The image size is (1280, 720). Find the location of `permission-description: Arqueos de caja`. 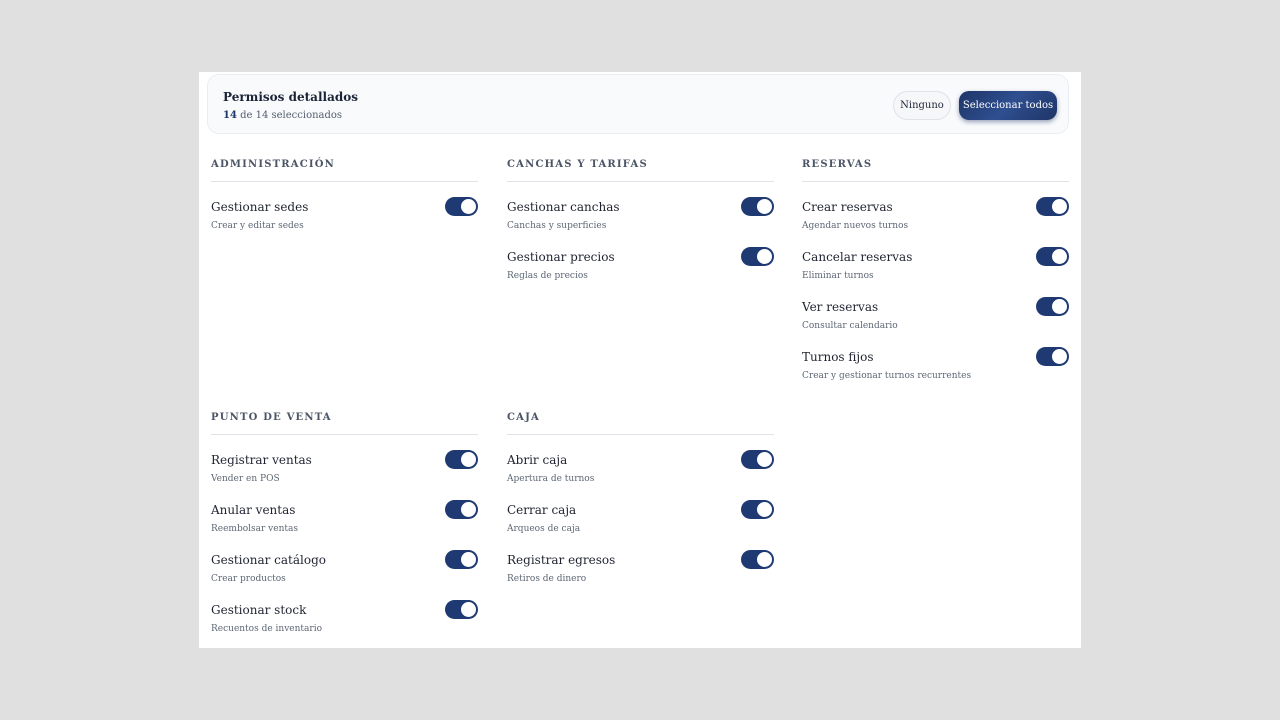

permission-description: Arqueos de caja is located at coordinates (544, 529).